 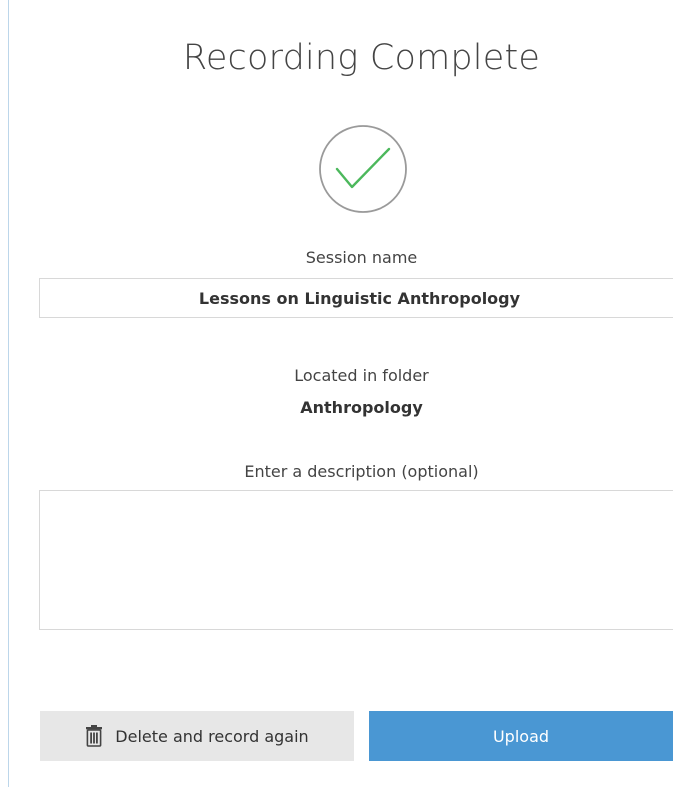 What do you see at coordinates (521, 736) in the screenshot?
I see `upload-button: Upload` at bounding box center [521, 736].